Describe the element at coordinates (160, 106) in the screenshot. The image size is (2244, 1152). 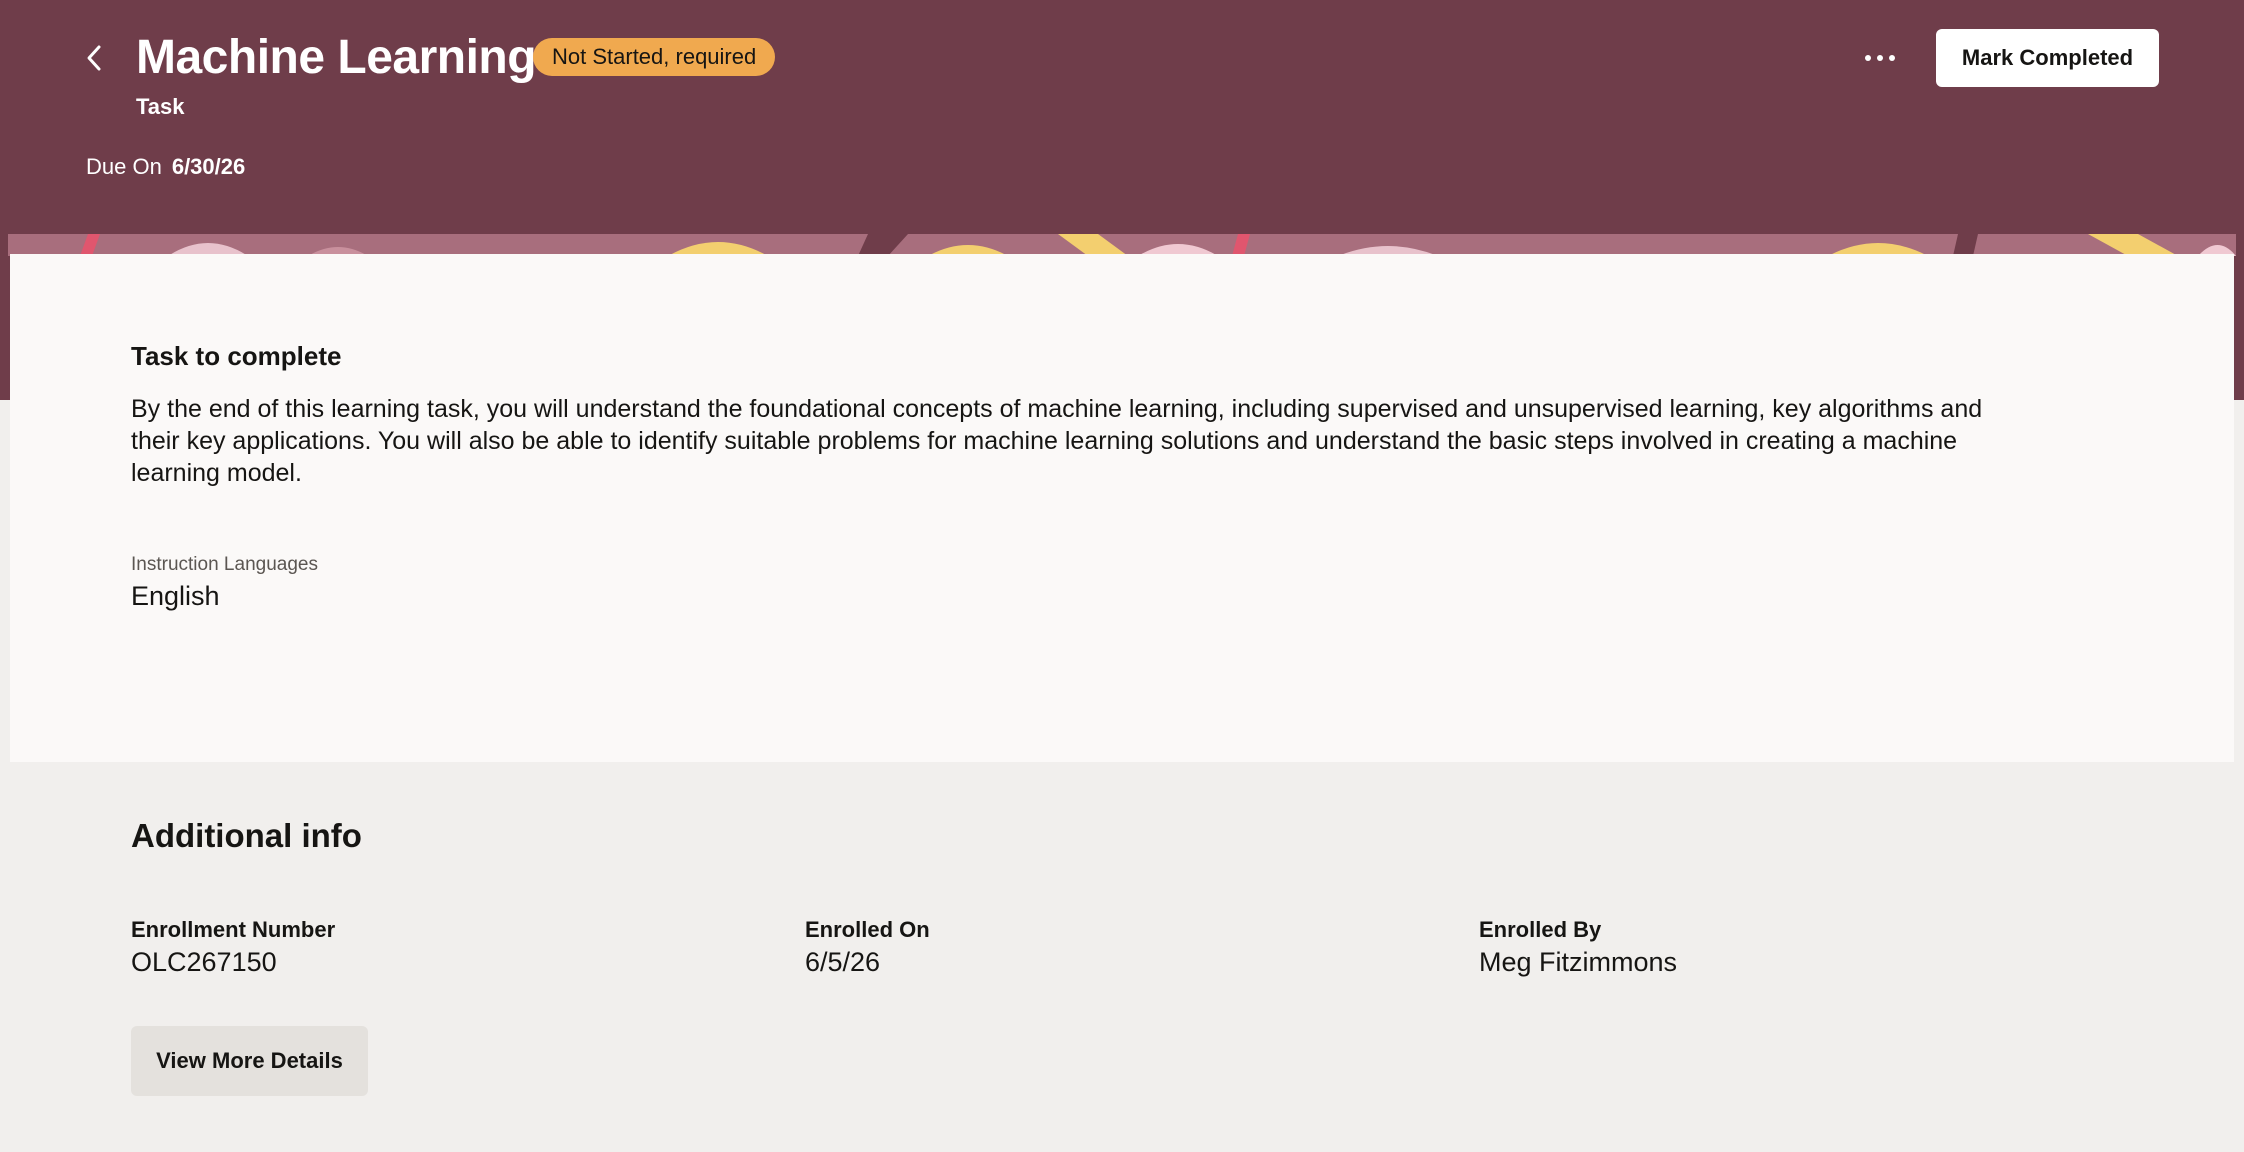
I see `page-subtitle: Task` at that location.